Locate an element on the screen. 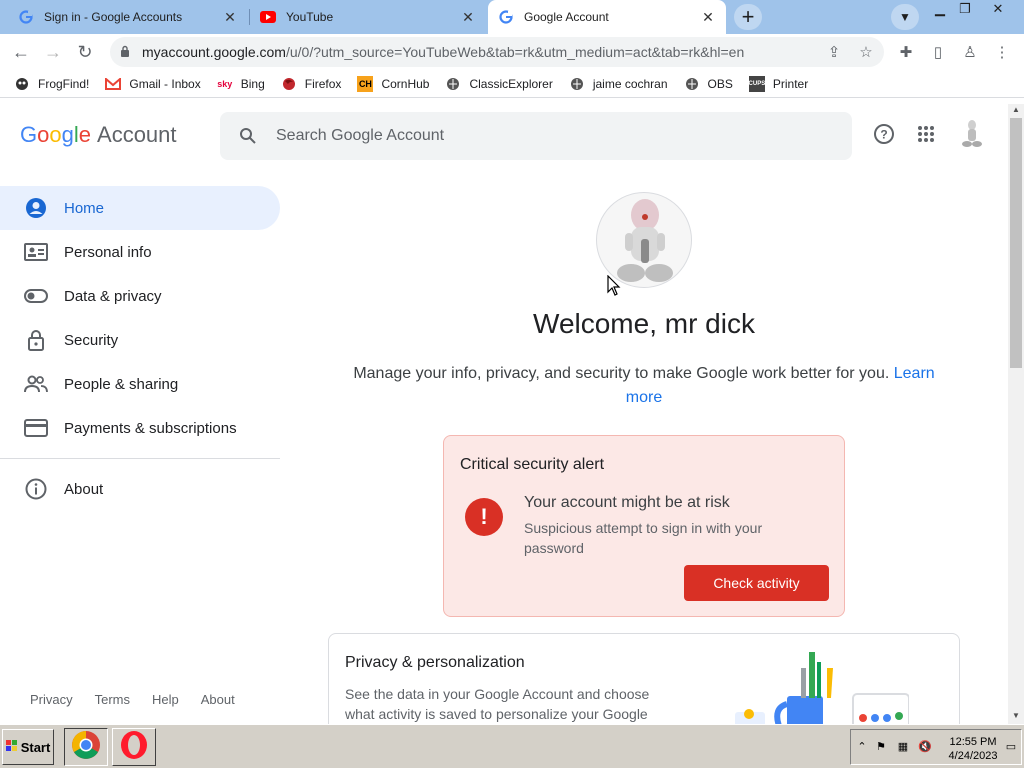 This screenshot has width=1024, height=768. puzzle-icon: ✚ is located at coordinates (906, 52).